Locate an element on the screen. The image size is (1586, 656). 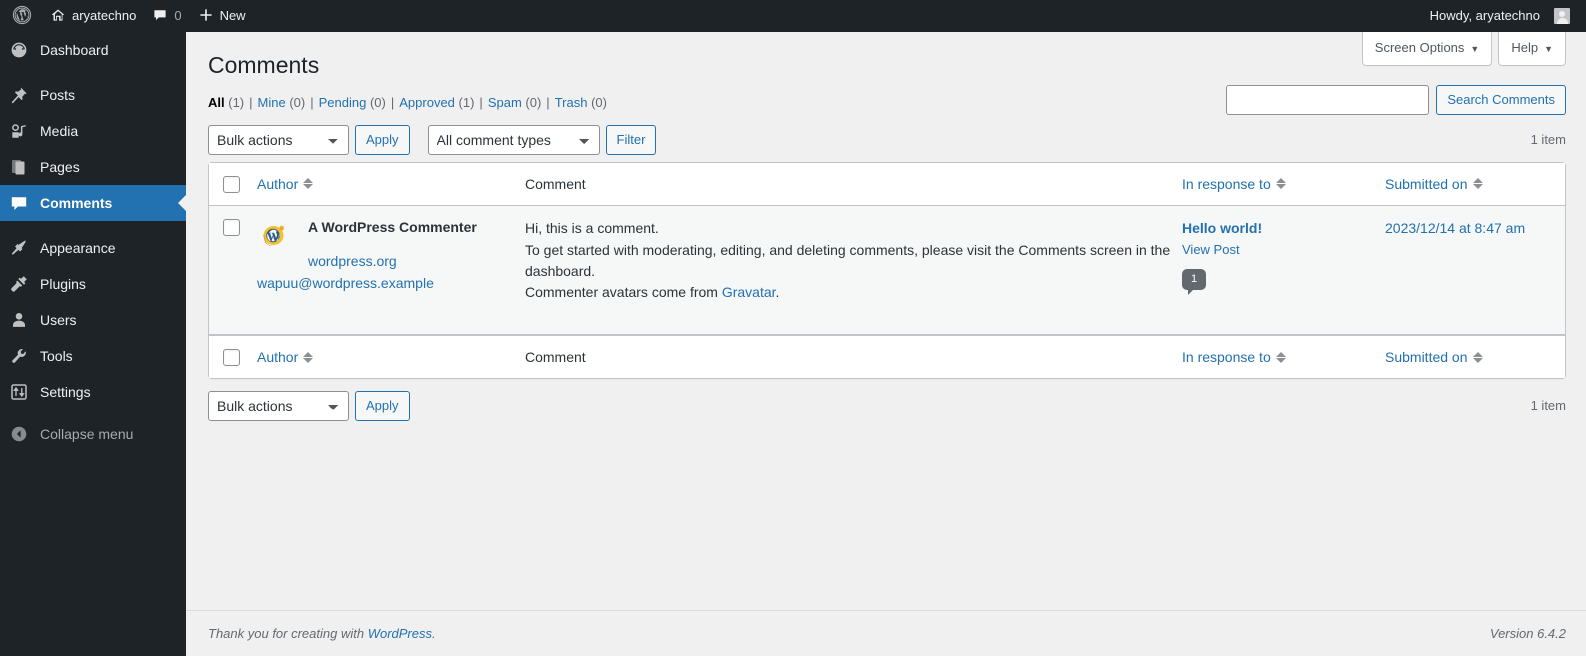
status-link-label: All is located at coordinates (216, 102).